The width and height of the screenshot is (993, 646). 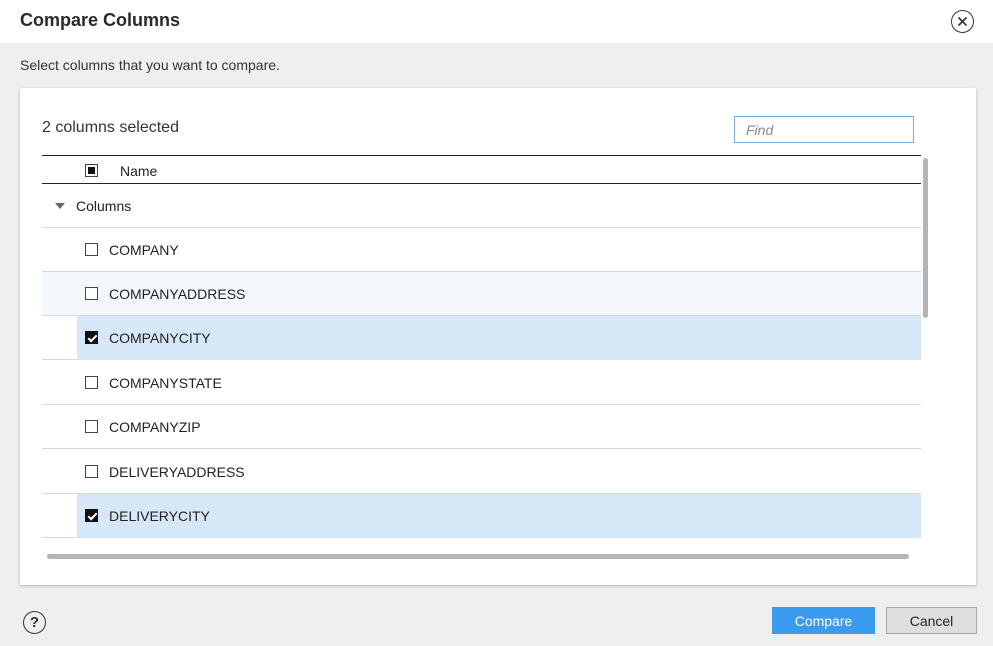 I want to click on close-button, so click(x=962, y=21).